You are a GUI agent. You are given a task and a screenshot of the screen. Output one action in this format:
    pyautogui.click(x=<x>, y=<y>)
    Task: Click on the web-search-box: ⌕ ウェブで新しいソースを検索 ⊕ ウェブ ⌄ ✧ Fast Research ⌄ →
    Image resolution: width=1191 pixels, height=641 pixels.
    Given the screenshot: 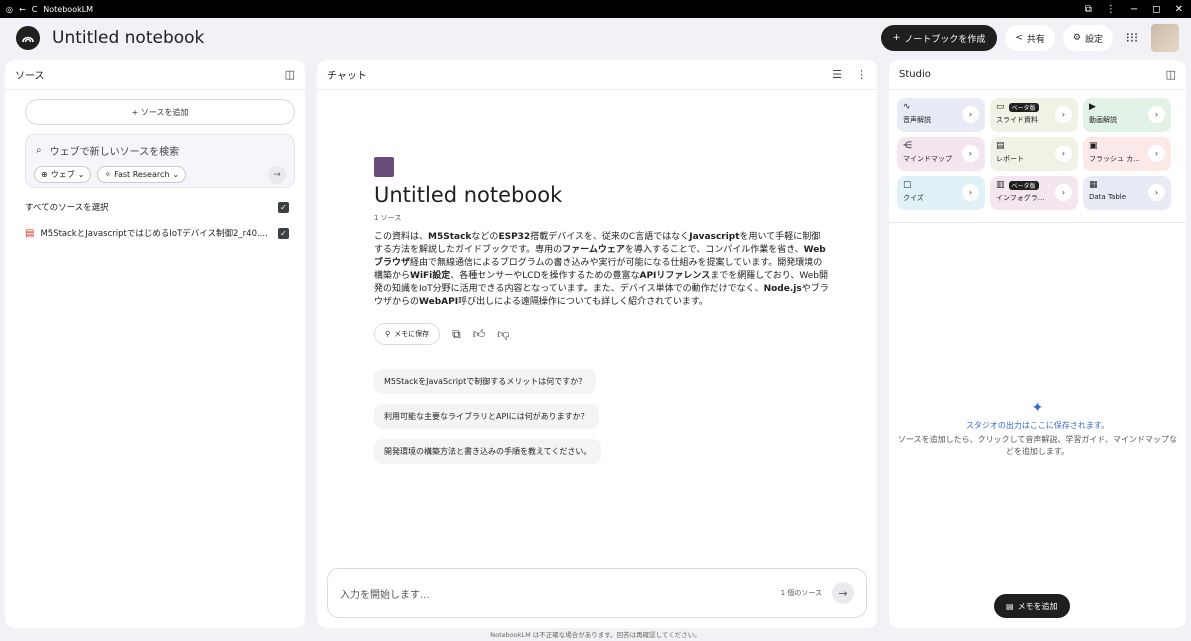 What is the action you would take?
    pyautogui.click(x=160, y=161)
    